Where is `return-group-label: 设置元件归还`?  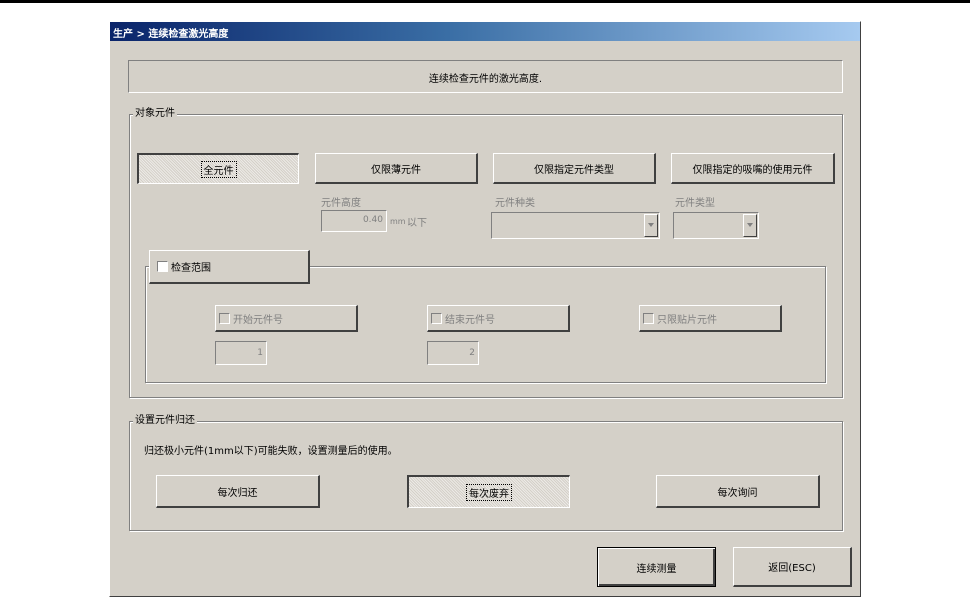 return-group-label: 设置元件归还 is located at coordinates (165, 421).